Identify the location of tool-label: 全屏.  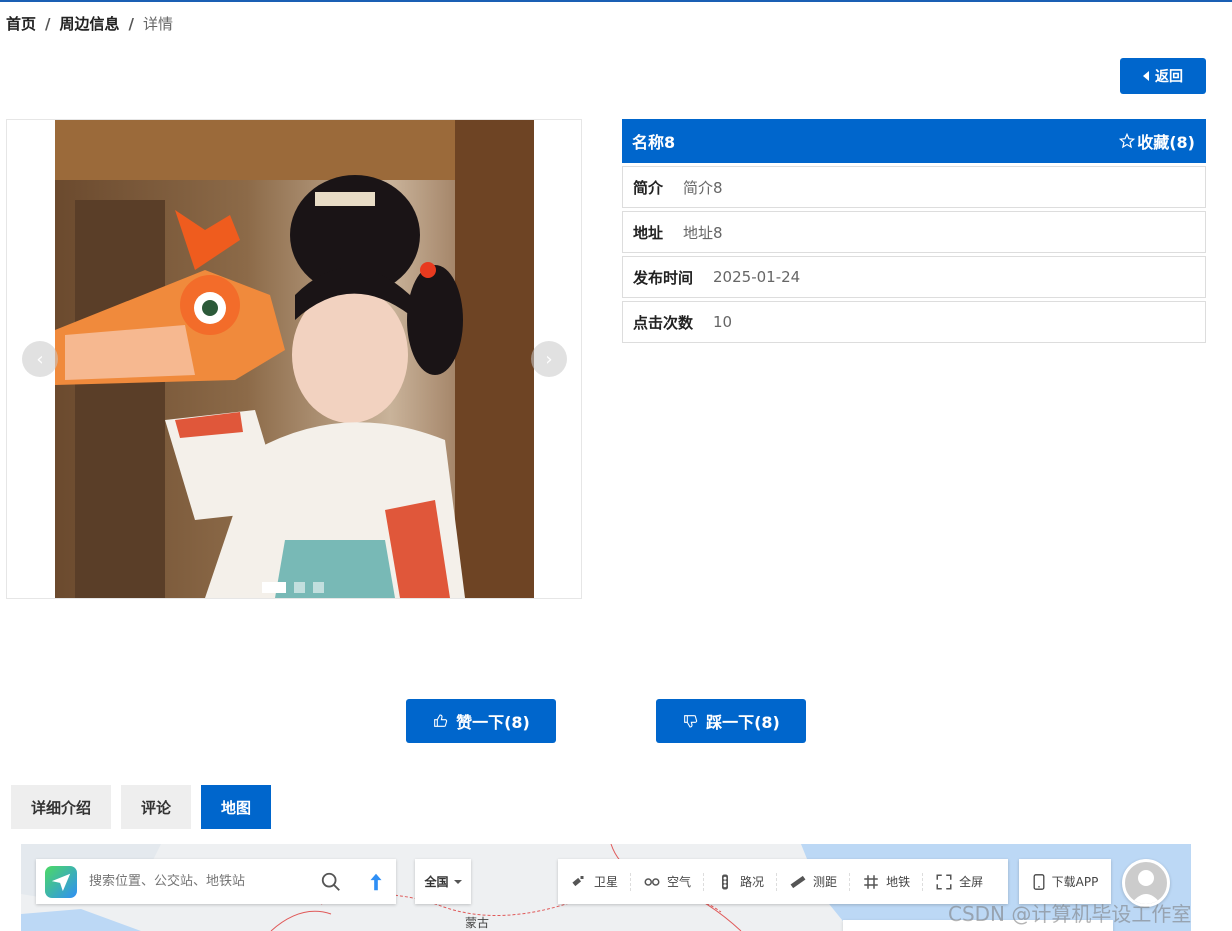
(971, 882).